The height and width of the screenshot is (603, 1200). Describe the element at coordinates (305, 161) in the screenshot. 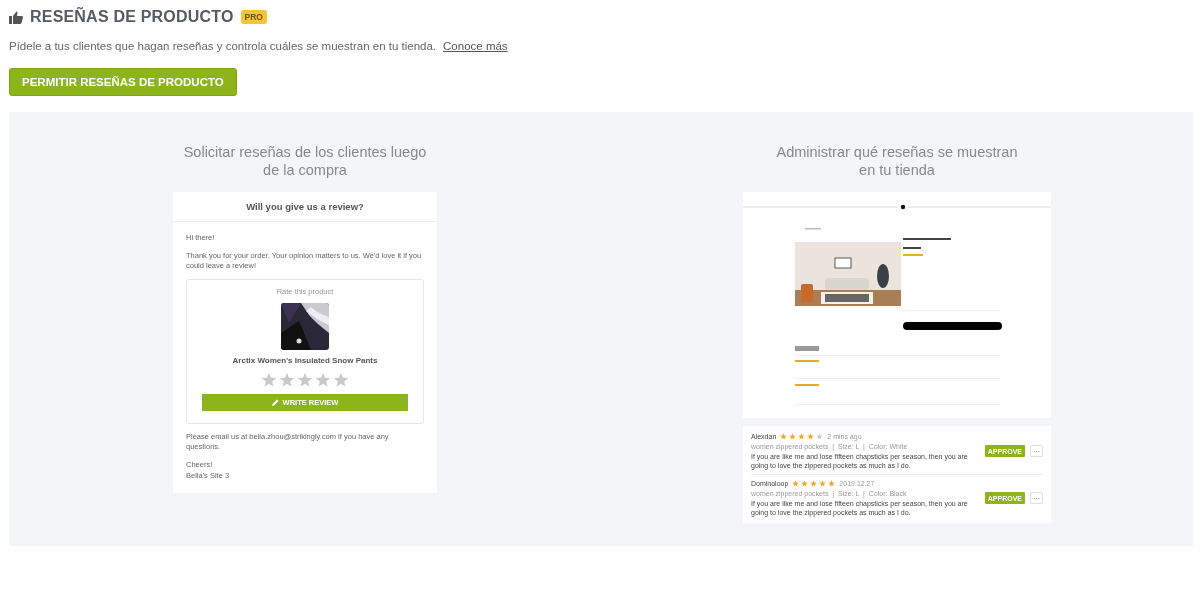

I see `feature-caption: Solicitar reseñas de los clientes luego de la compra` at that location.